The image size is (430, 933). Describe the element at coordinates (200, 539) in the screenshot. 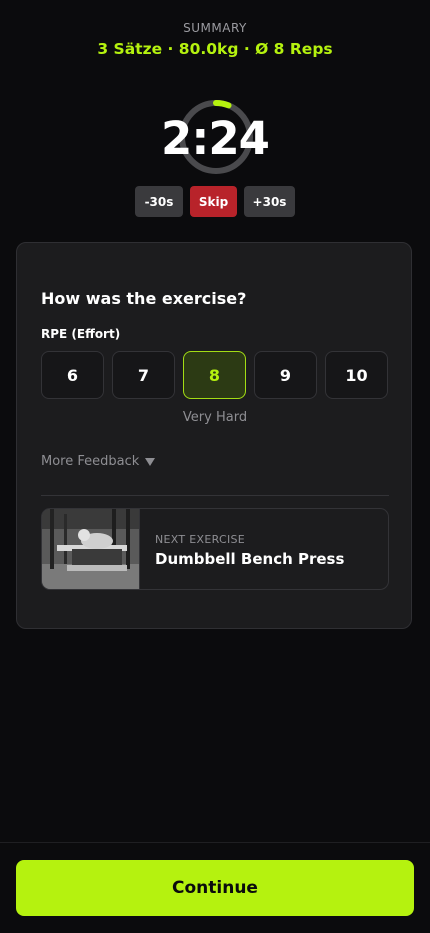

I see `next-exercise-label: NEXT EXERCISE` at that location.